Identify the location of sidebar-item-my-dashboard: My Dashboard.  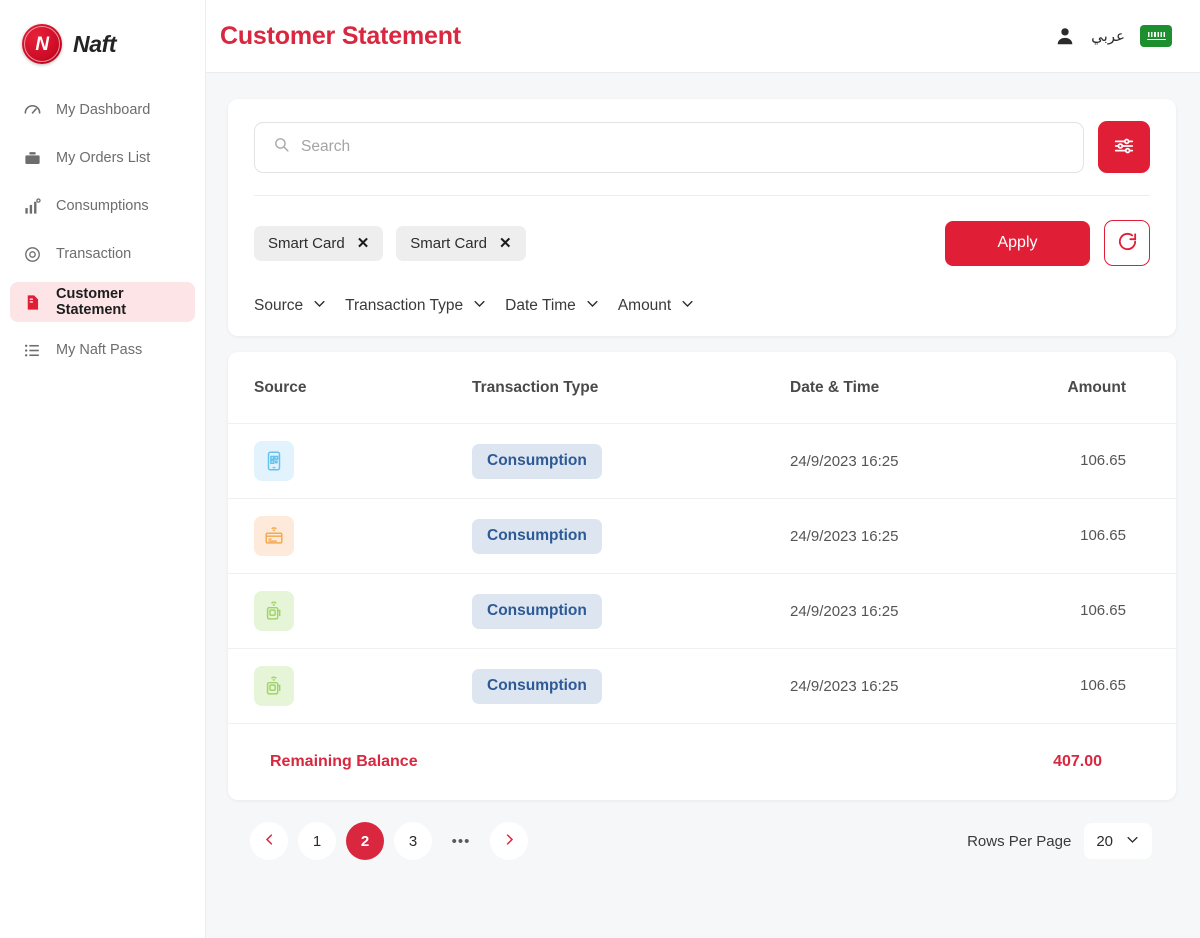
(102, 110).